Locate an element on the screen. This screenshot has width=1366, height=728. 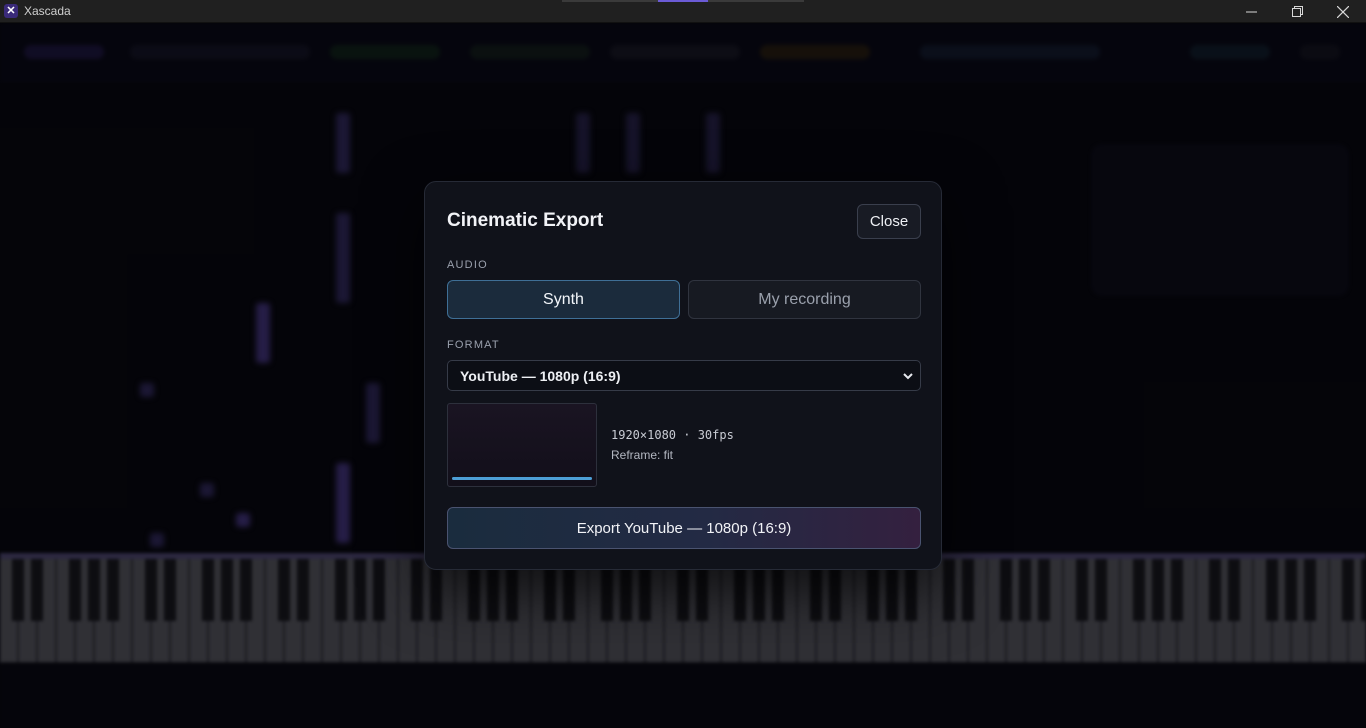
format-section-label: FORMAT is located at coordinates (473, 345).